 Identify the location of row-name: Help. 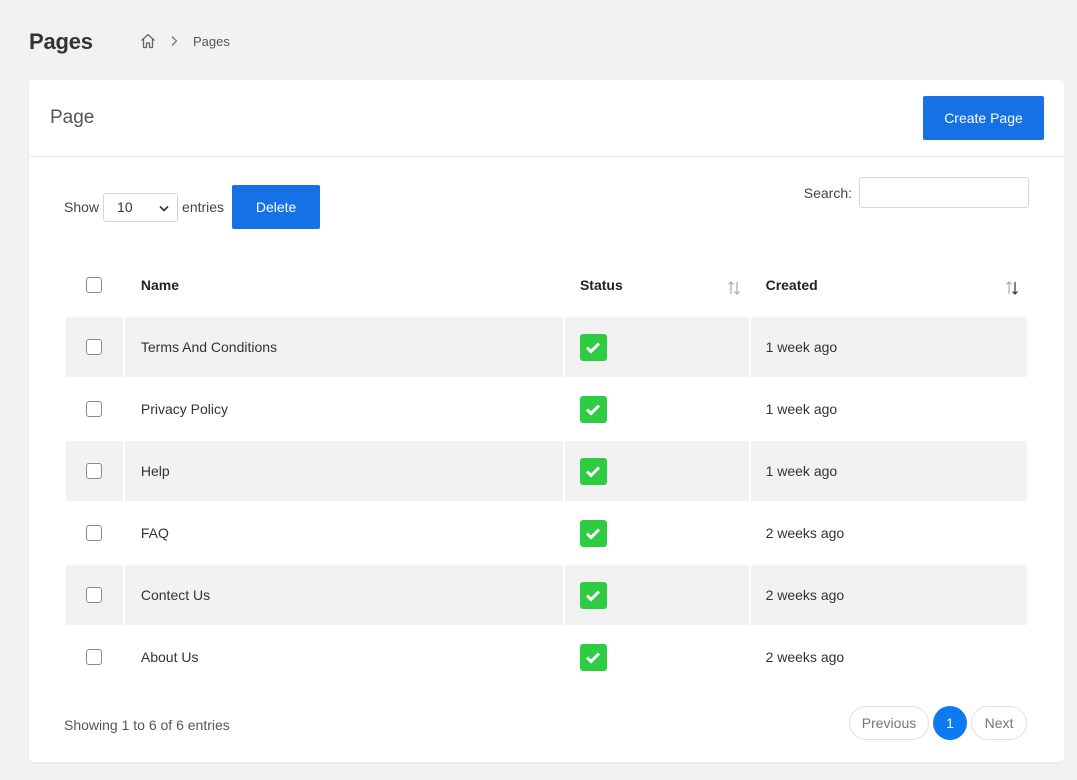
(343, 471).